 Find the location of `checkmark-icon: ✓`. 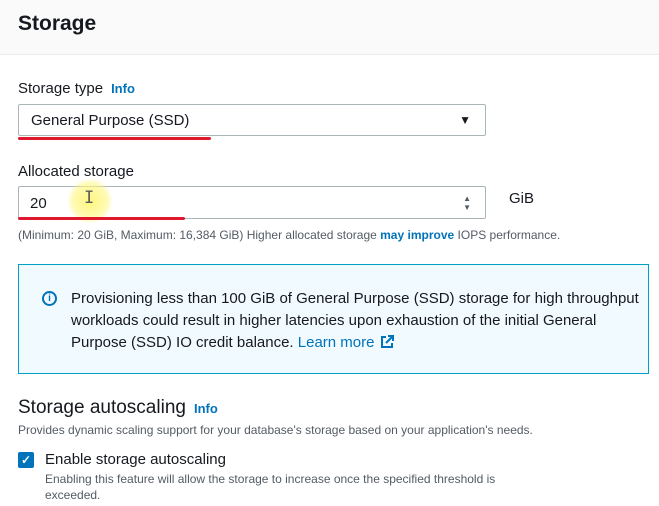

checkmark-icon: ✓ is located at coordinates (26, 460).